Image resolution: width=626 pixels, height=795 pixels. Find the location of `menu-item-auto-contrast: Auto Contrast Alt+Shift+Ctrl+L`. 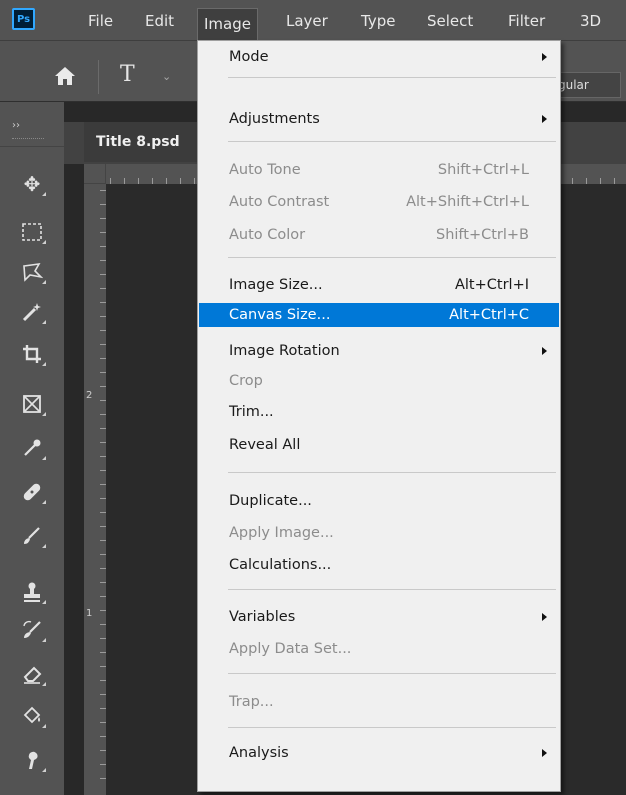

menu-item-auto-contrast: Auto Contrast Alt+Shift+Ctrl+L is located at coordinates (379, 202).